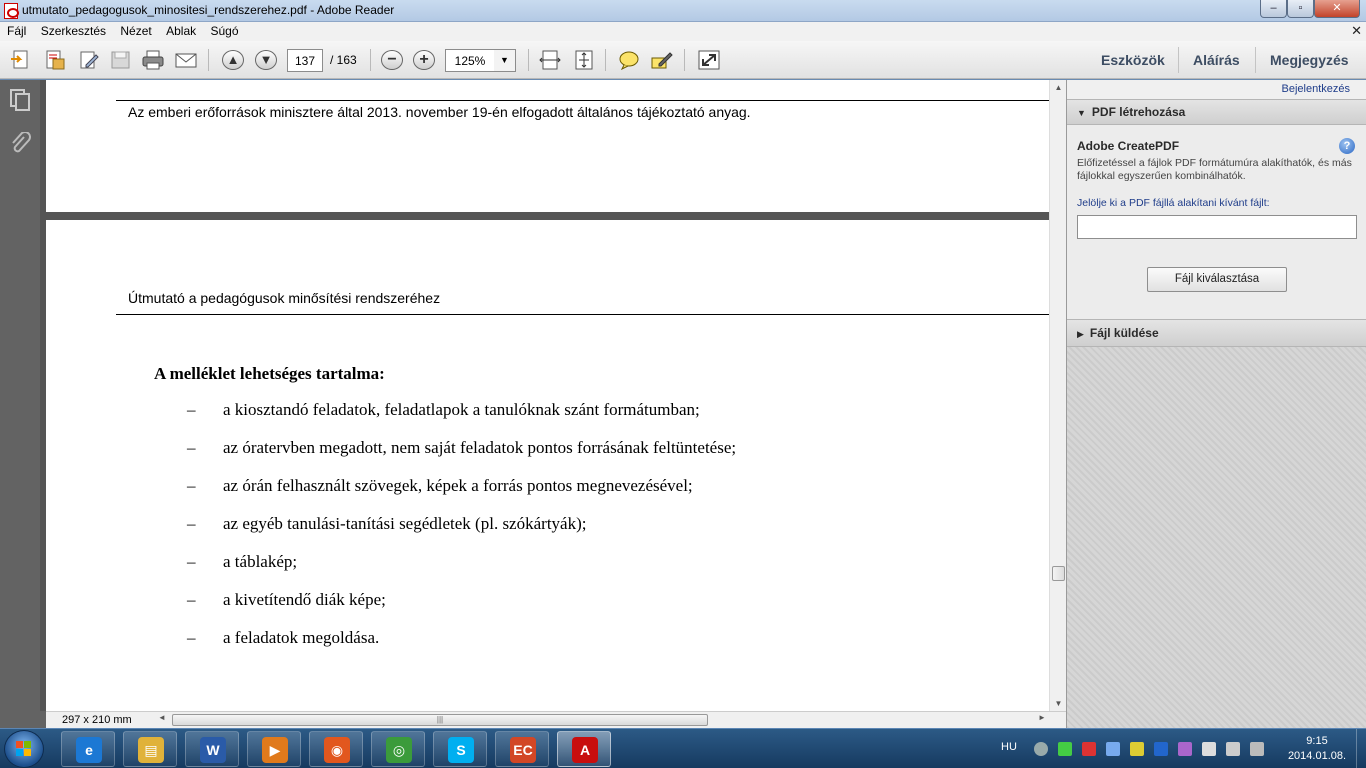  I want to click on menu-window: Ablak, so click(181, 31).